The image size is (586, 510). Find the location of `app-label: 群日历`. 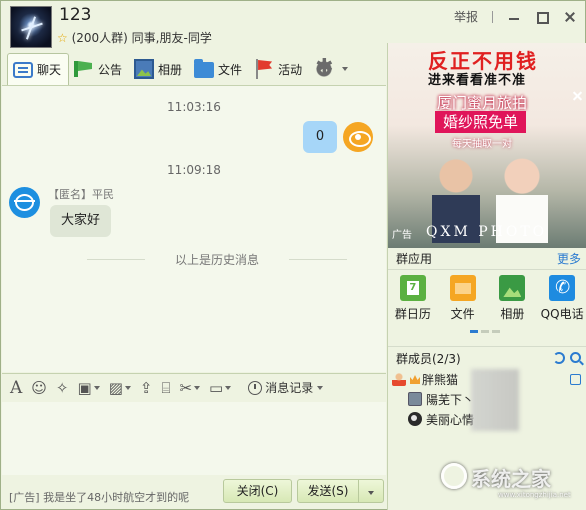

app-label: 群日历 is located at coordinates (412, 314).